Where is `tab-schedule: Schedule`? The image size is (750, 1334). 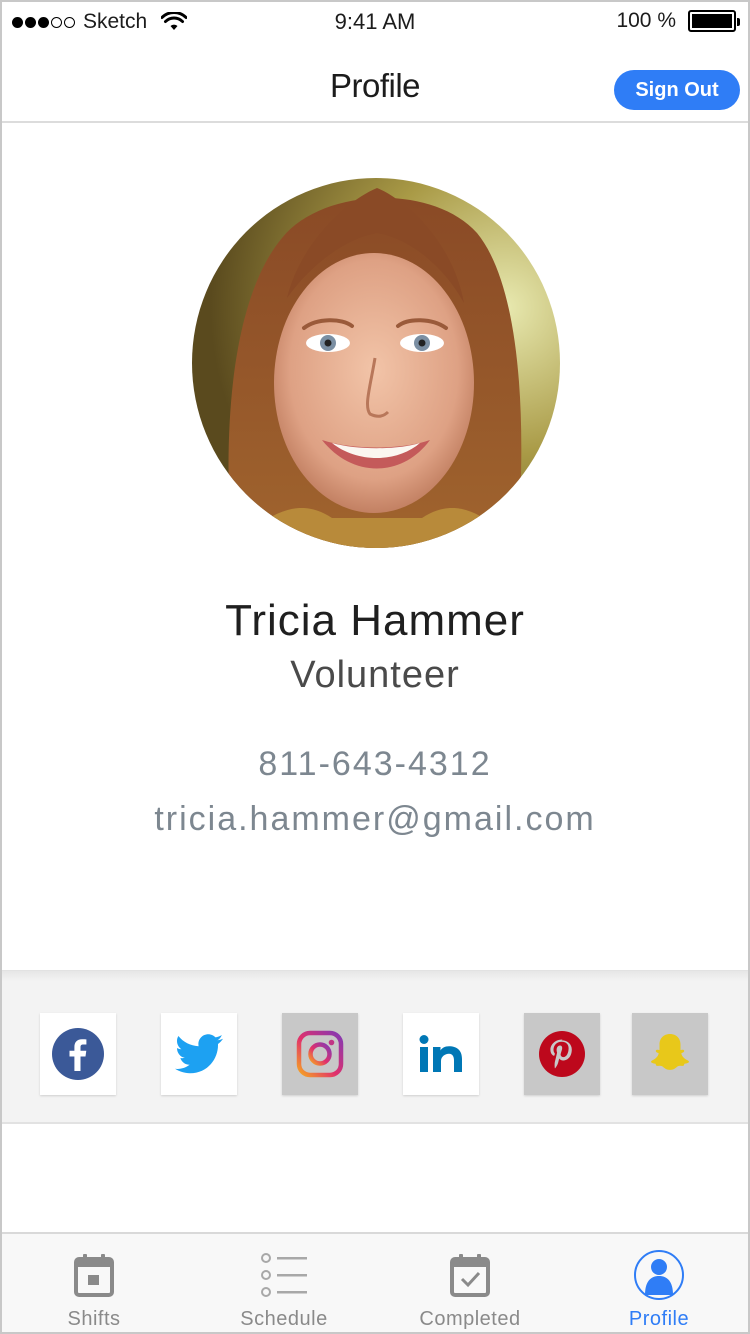 tab-schedule: Schedule is located at coordinates (284, 1283).